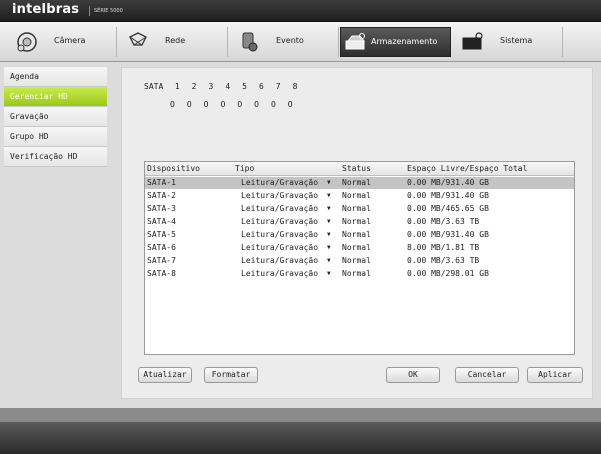 The image size is (601, 454). What do you see at coordinates (161, 208) in the screenshot?
I see `row-device: SATA-3` at bounding box center [161, 208].